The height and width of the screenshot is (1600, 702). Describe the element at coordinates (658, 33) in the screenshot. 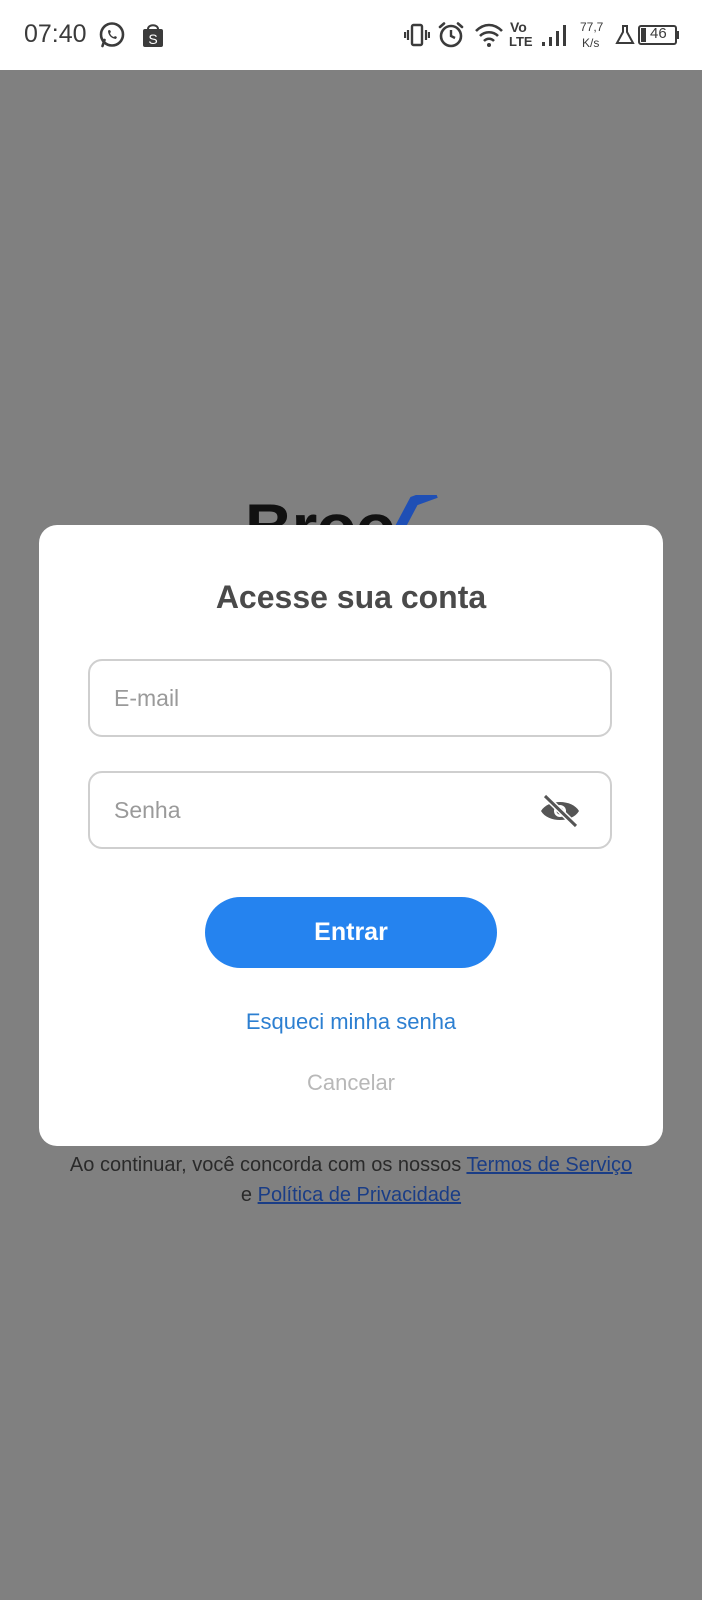

I see `battery-level: 46` at that location.